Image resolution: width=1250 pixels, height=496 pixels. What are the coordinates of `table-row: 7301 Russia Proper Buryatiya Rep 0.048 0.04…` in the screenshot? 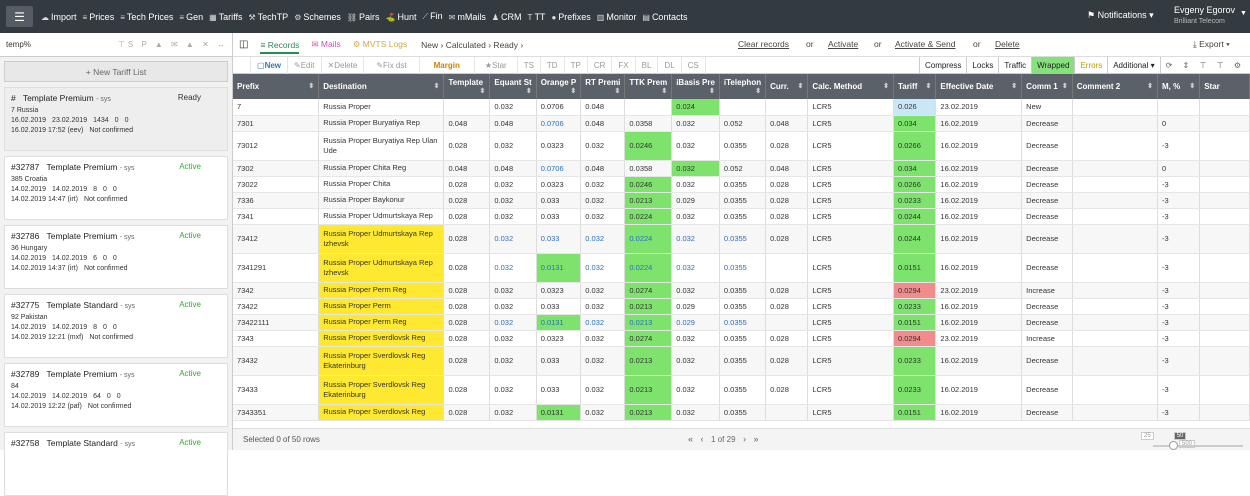 It's located at (741, 123).